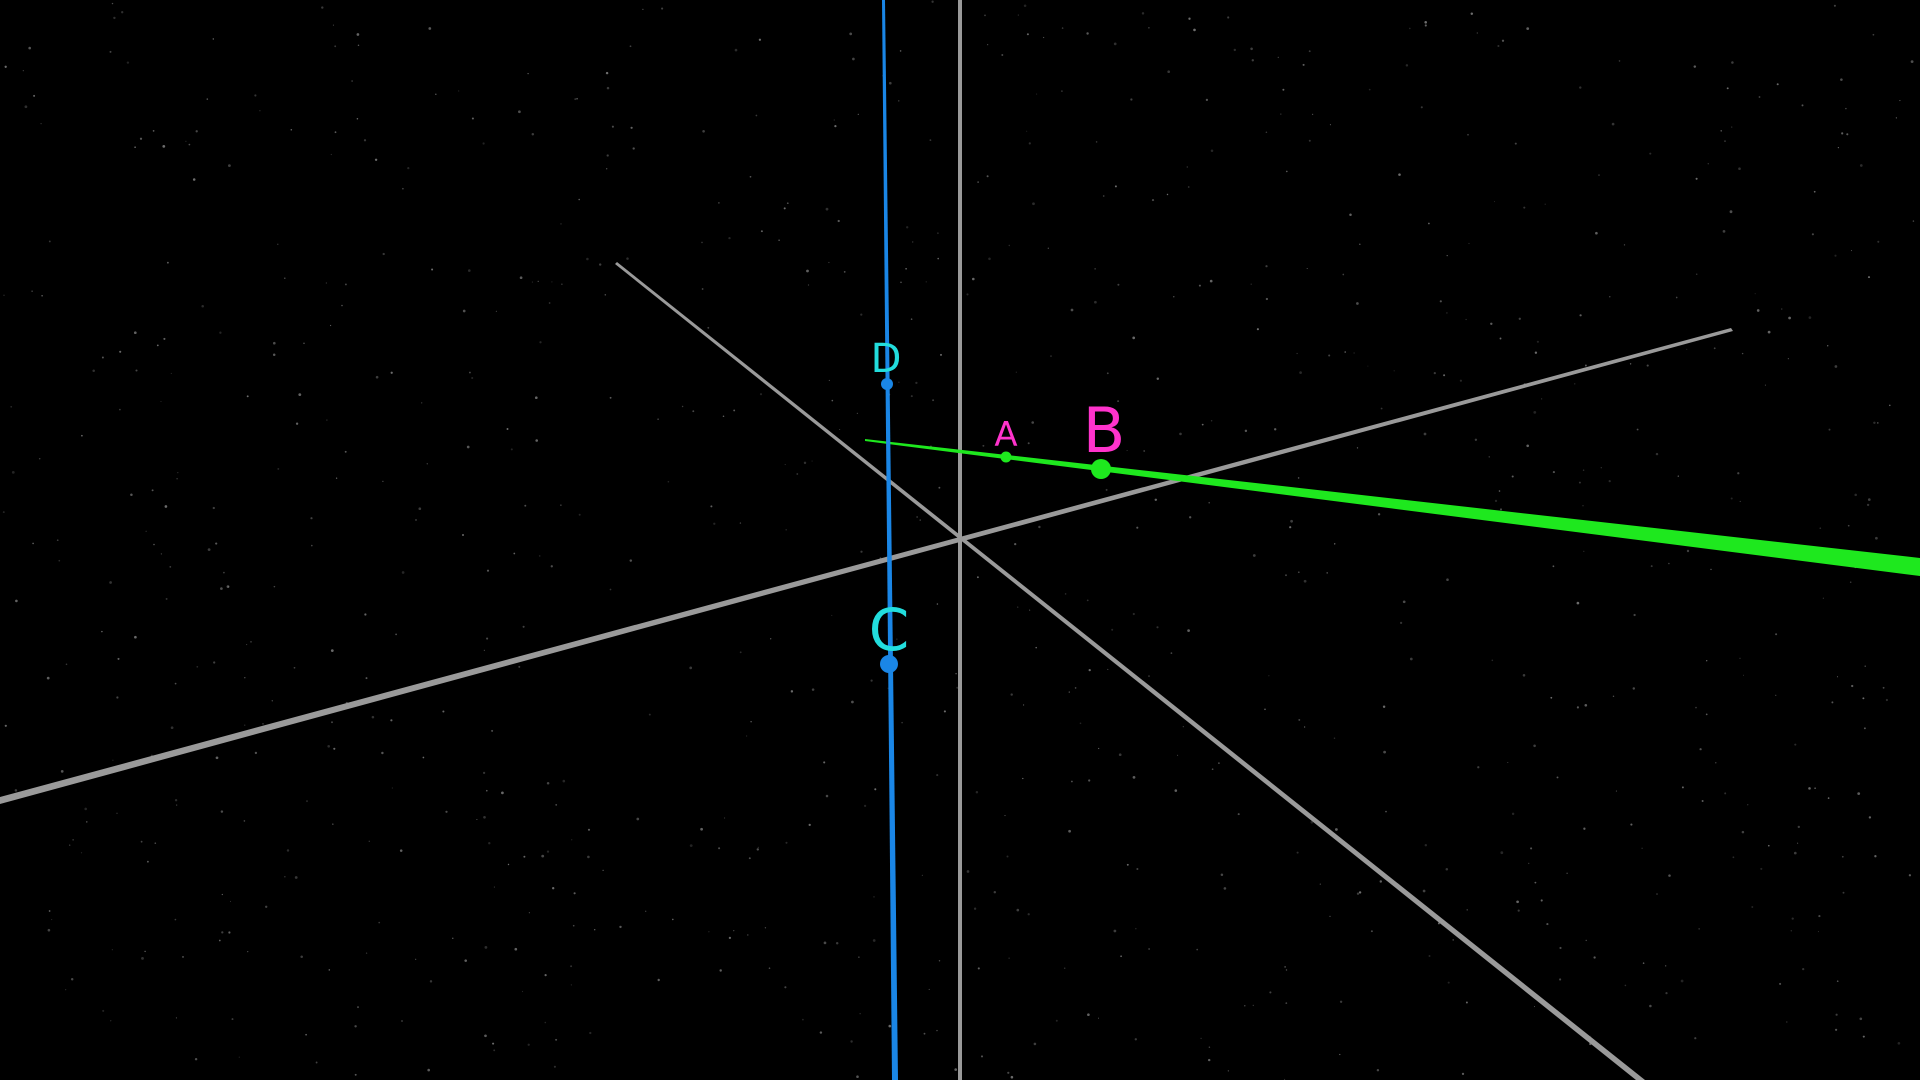 The image size is (1920, 1080). I want to click on point-b: B, so click(1104, 436).